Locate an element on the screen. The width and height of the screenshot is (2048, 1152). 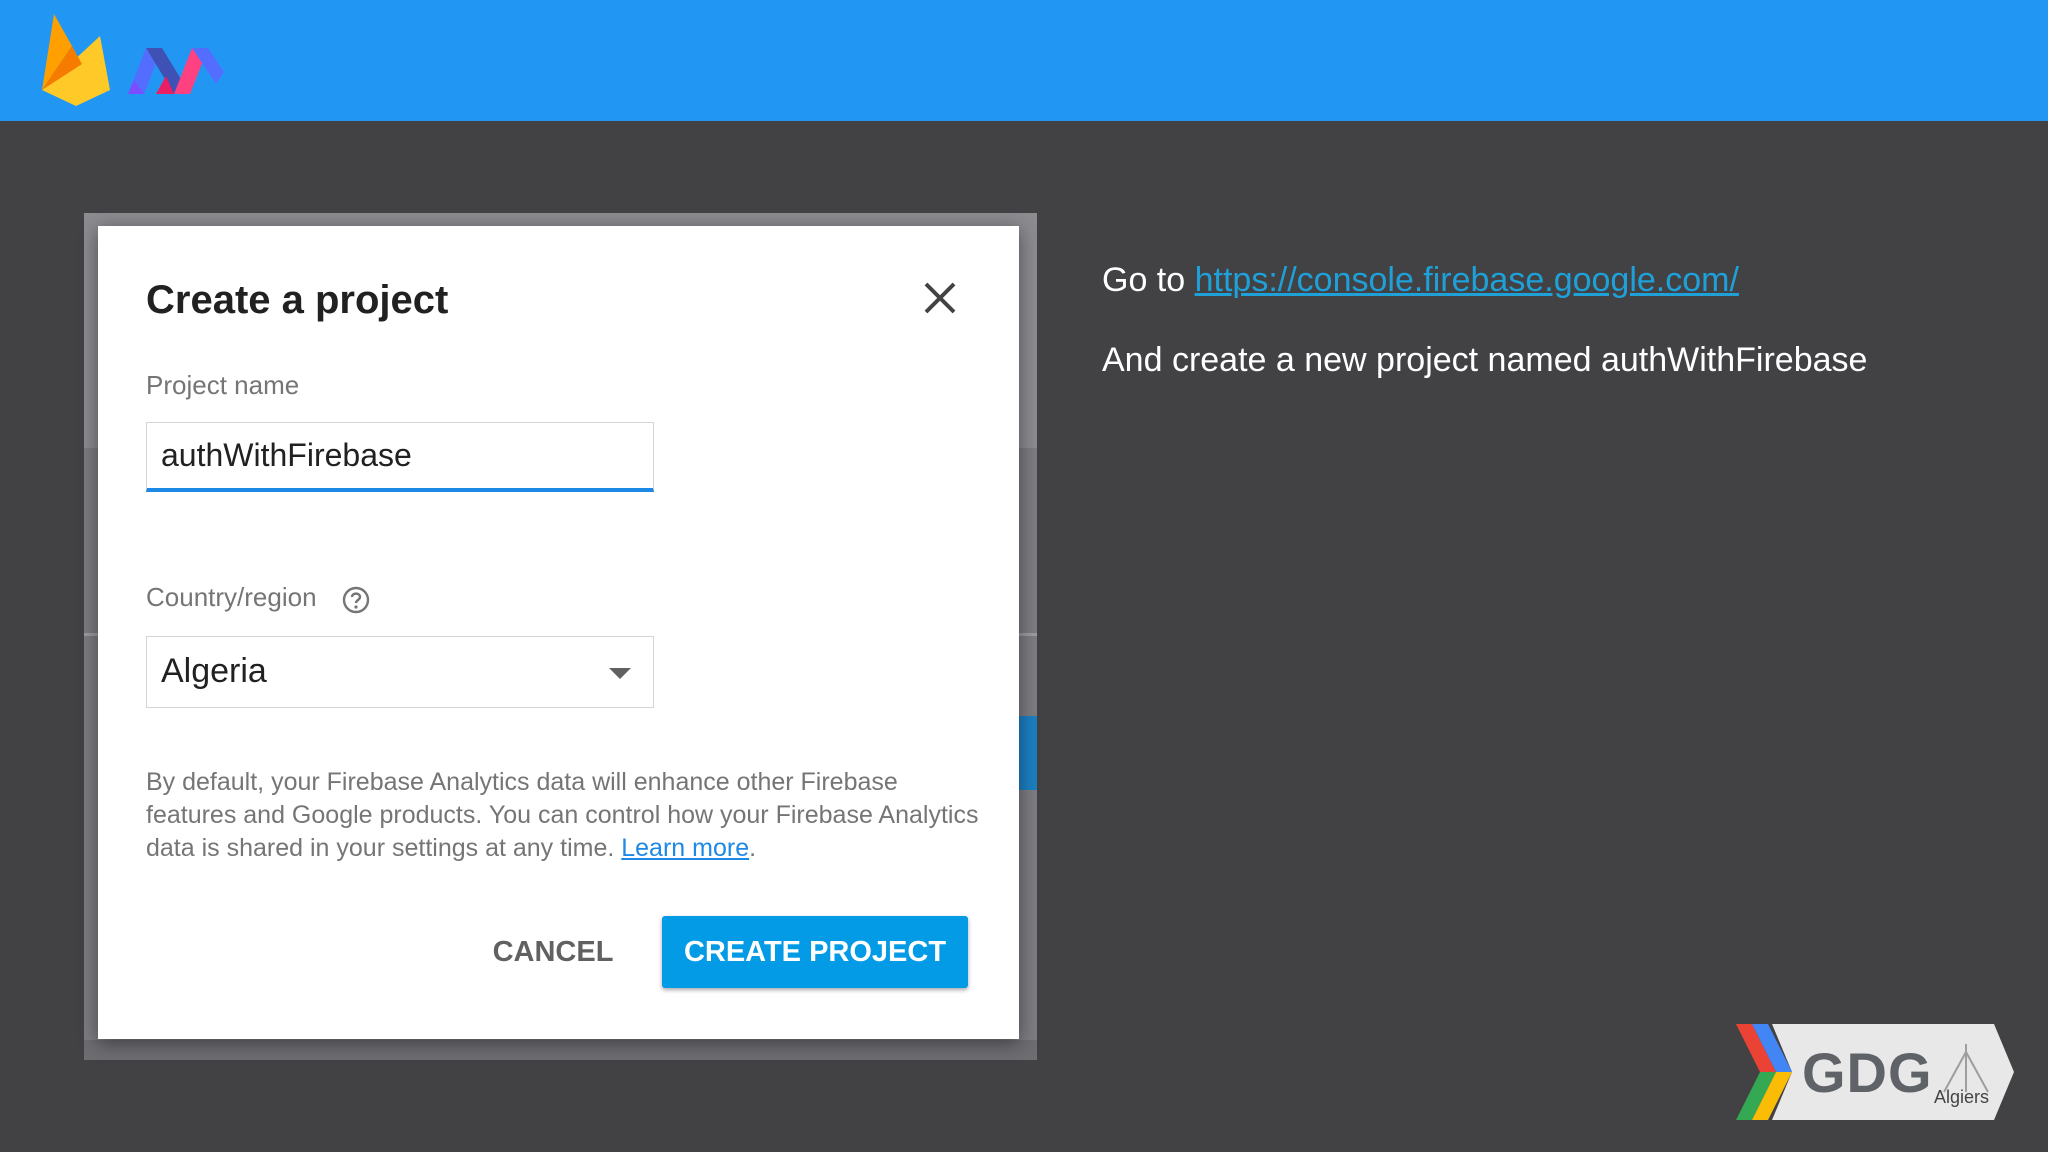
chevron-down-icon is located at coordinates (620, 673).